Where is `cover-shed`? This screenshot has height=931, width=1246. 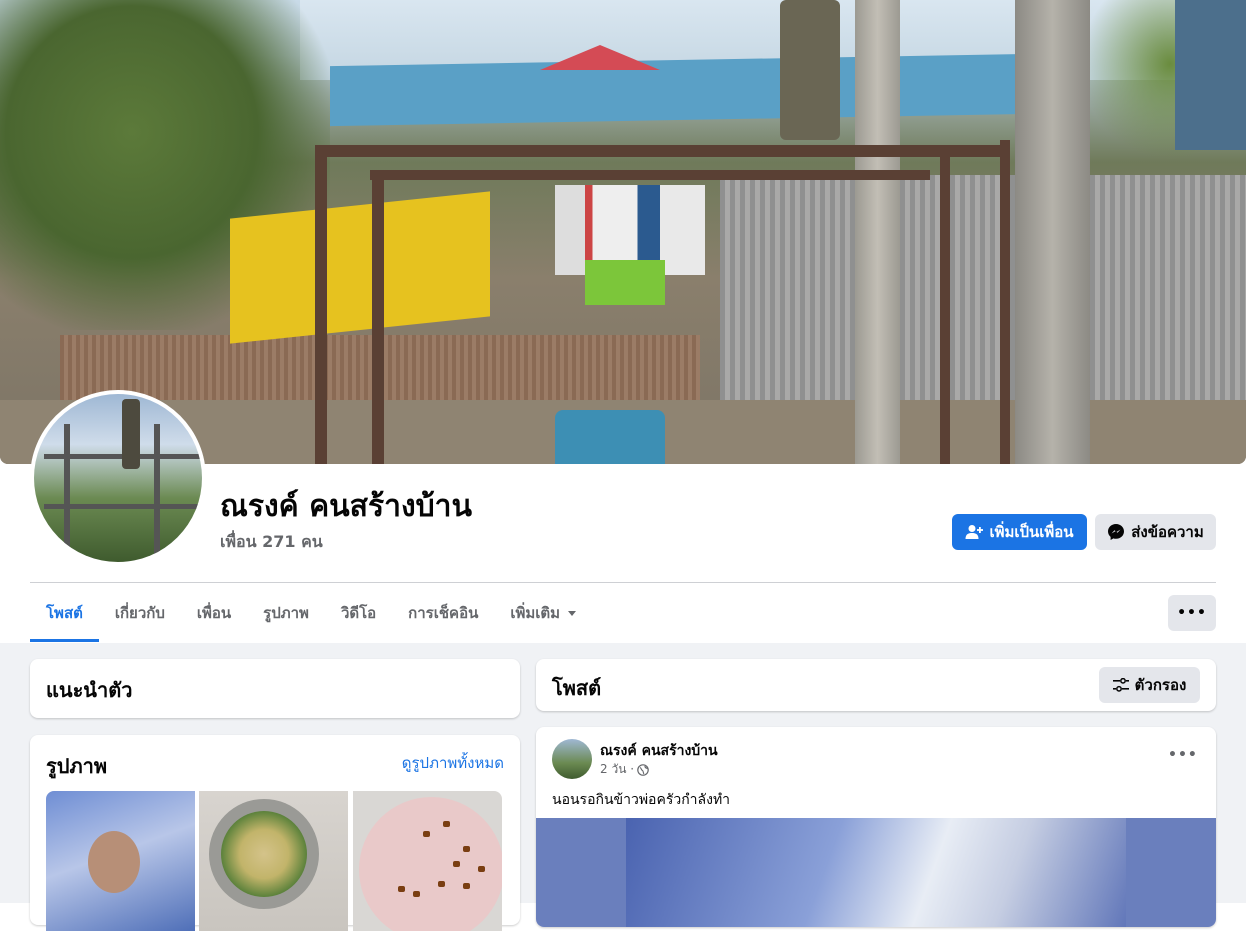 cover-shed is located at coordinates (1210, 75).